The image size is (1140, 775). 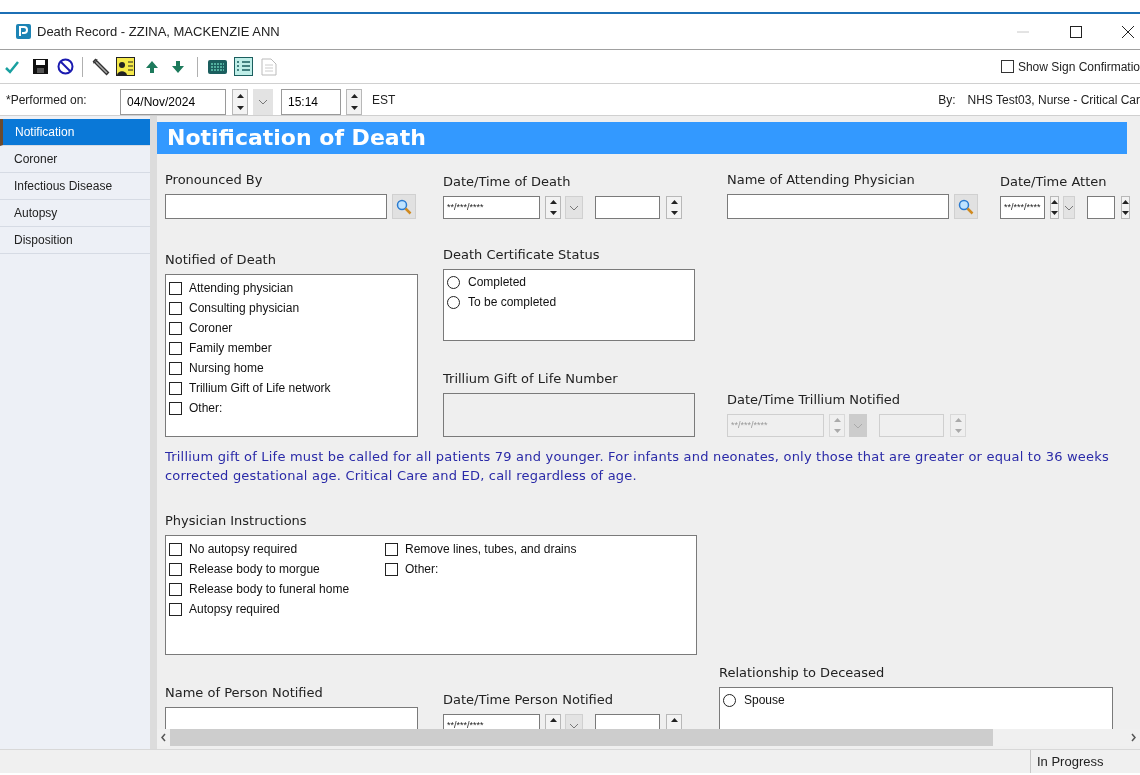 I want to click on status-text: In Progress, so click(x=1071, y=761).